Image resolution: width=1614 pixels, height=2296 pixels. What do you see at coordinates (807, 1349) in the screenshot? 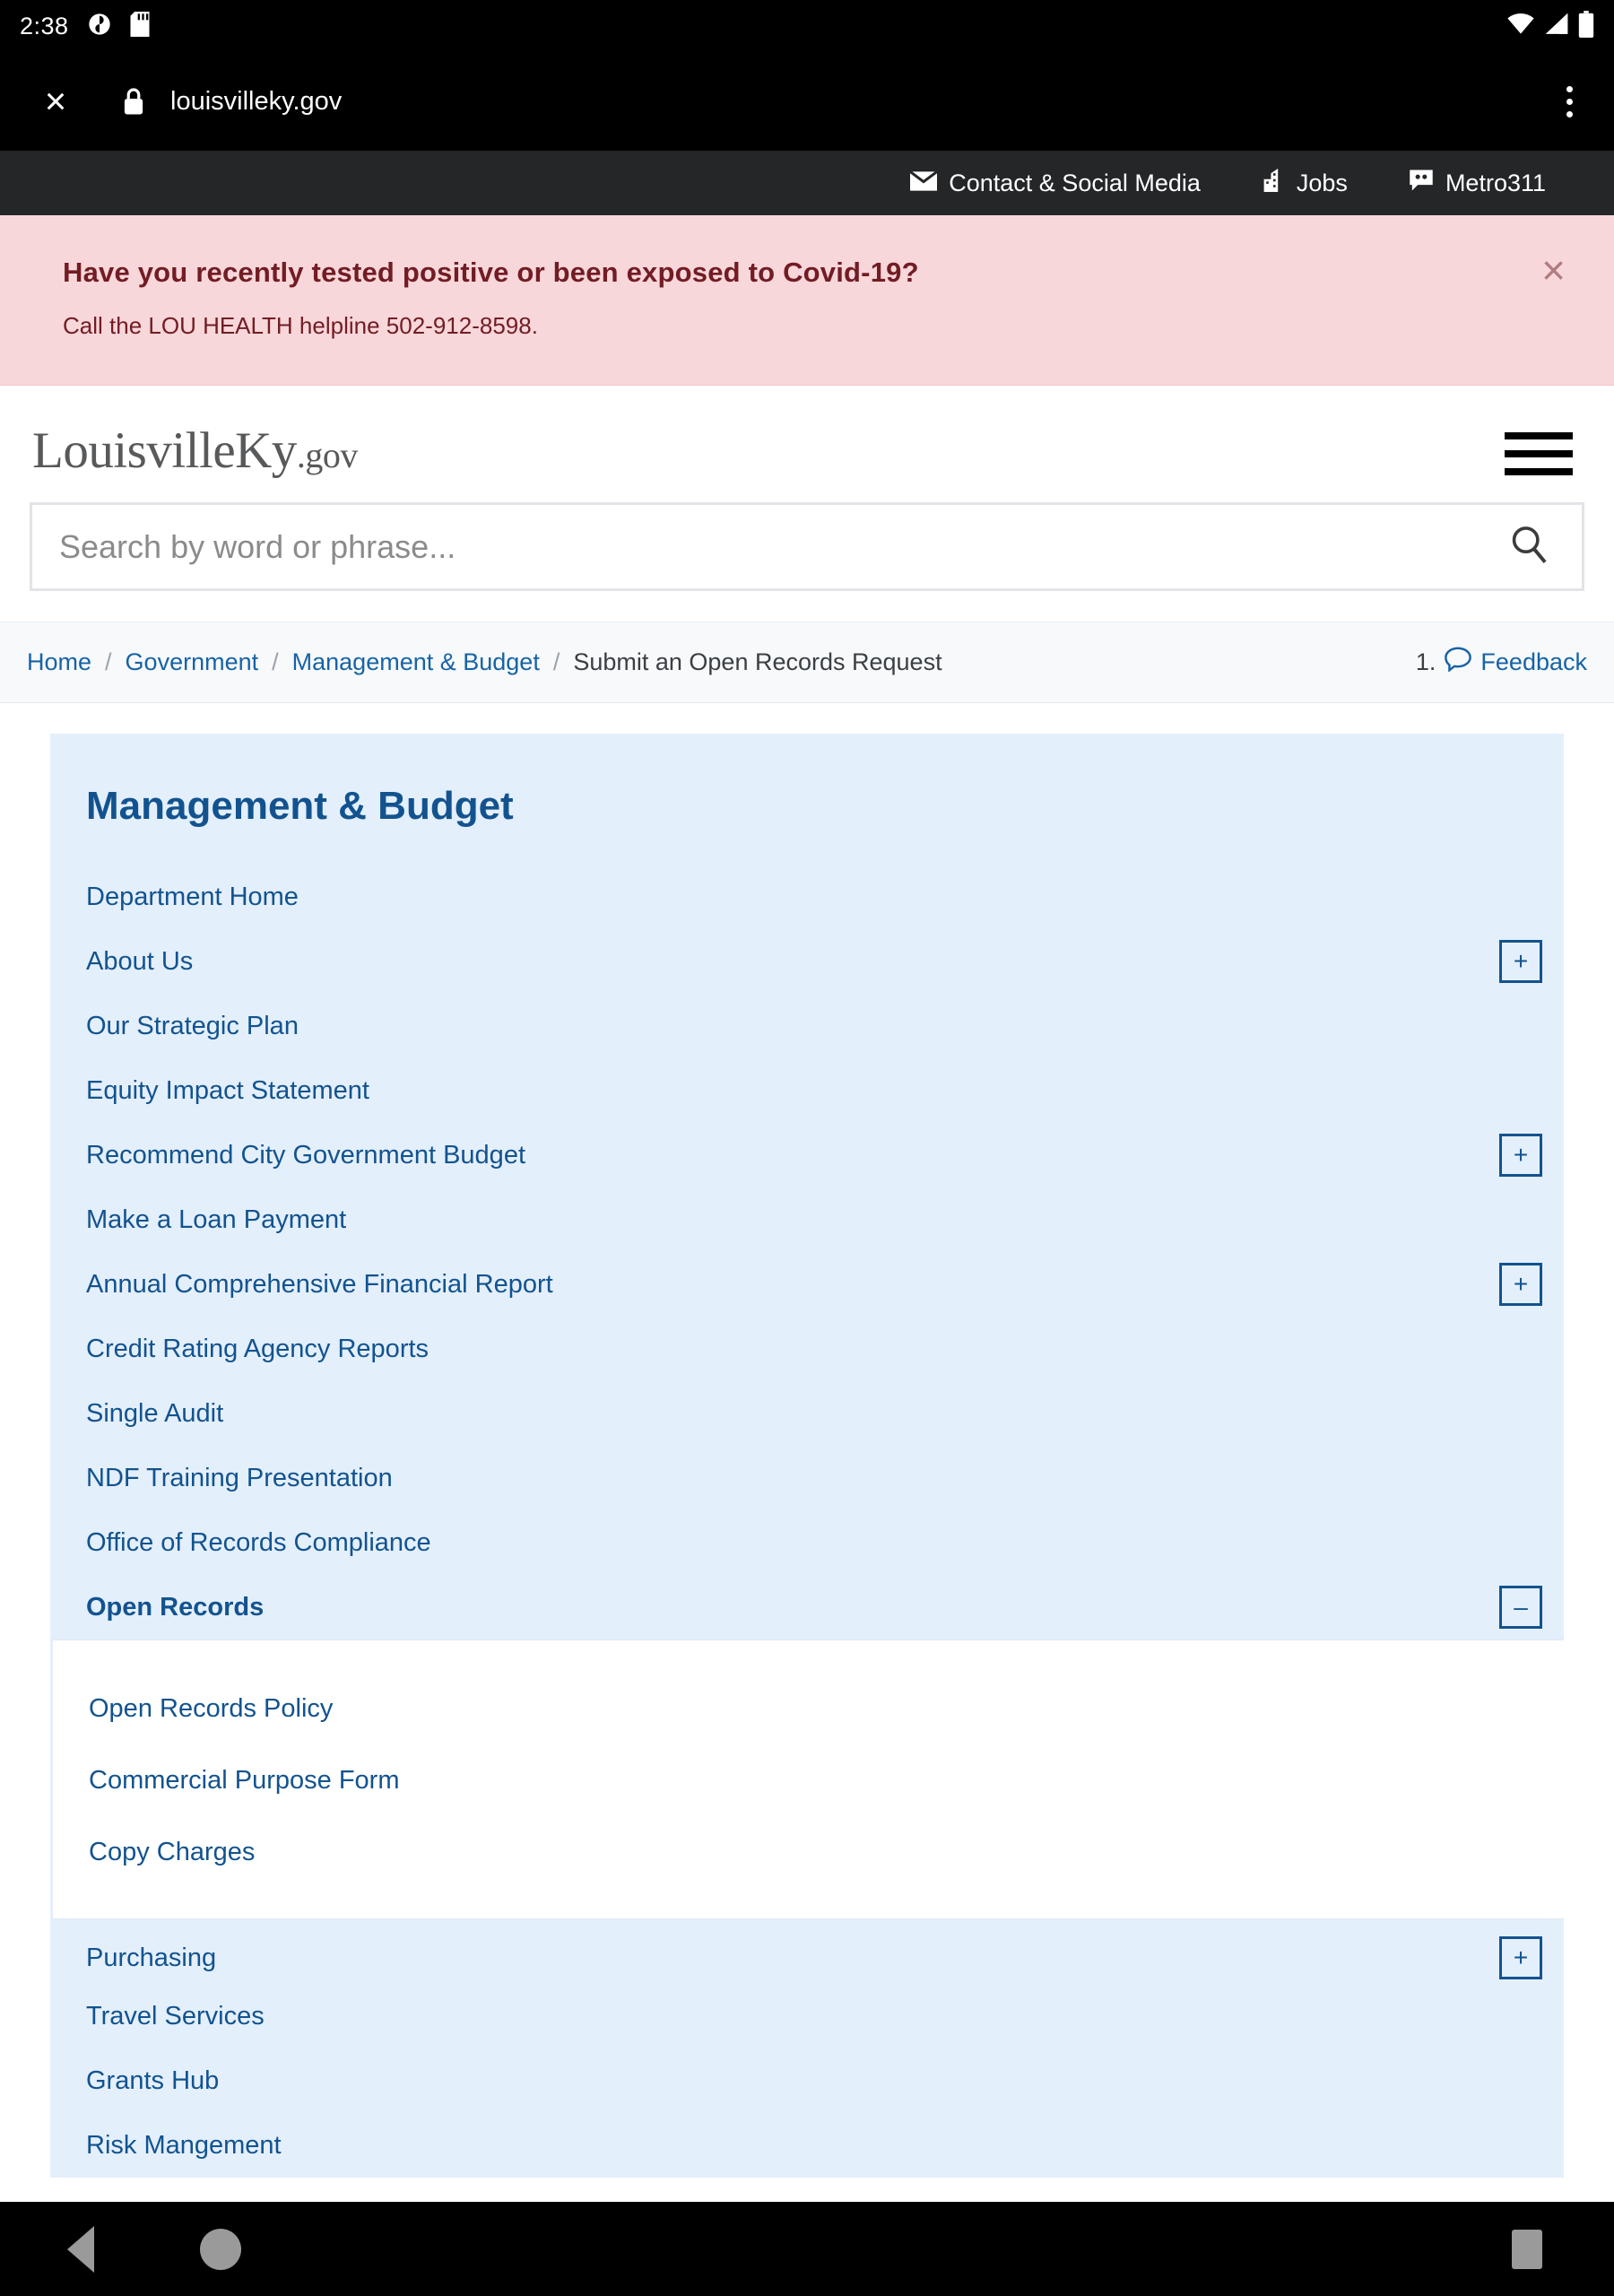
I see `menu-item-credit-rating-agency-reports: Credit Rating Agency Reports` at bounding box center [807, 1349].